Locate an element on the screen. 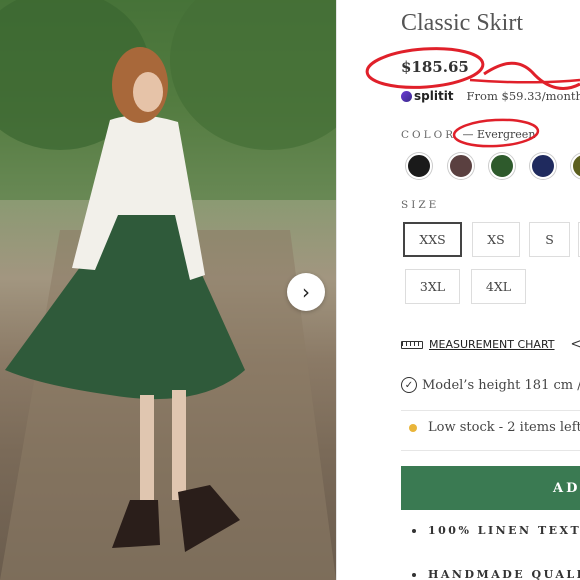 This screenshot has height=580, width=580. measurement-chart-text: MEASUREMENT CHART is located at coordinates (492, 344).